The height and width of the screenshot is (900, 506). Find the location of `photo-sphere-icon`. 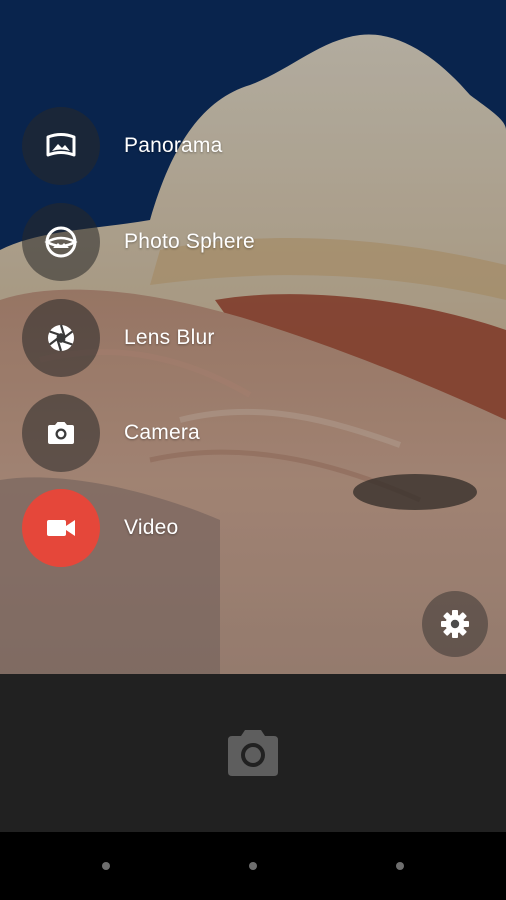

photo-sphere-icon is located at coordinates (61, 242).